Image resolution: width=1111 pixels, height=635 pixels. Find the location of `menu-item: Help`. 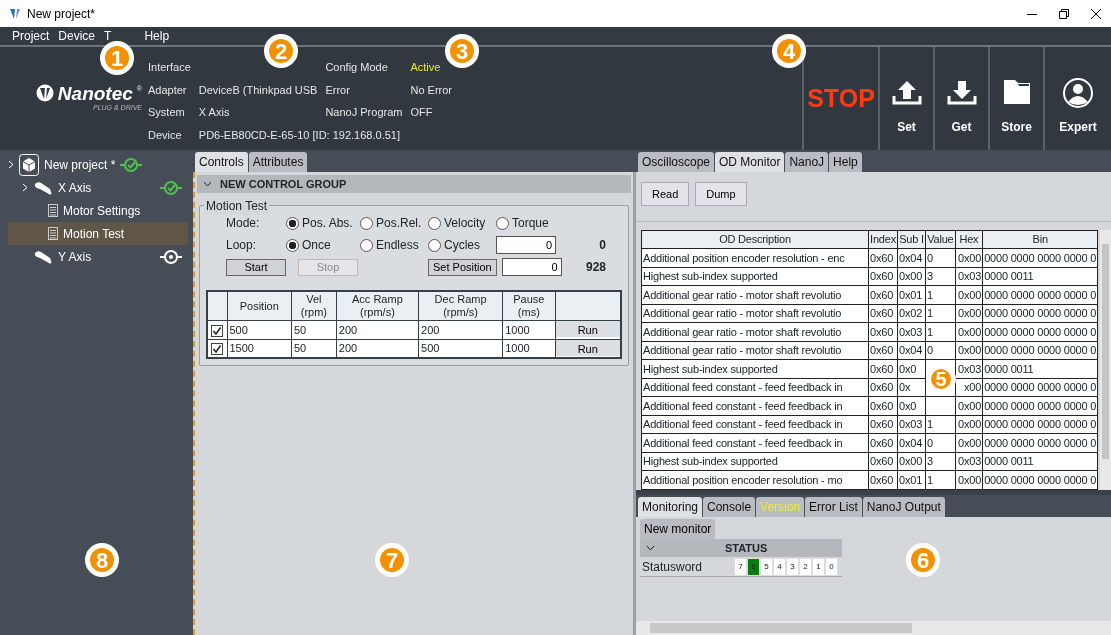

menu-item: Help is located at coordinates (157, 36).